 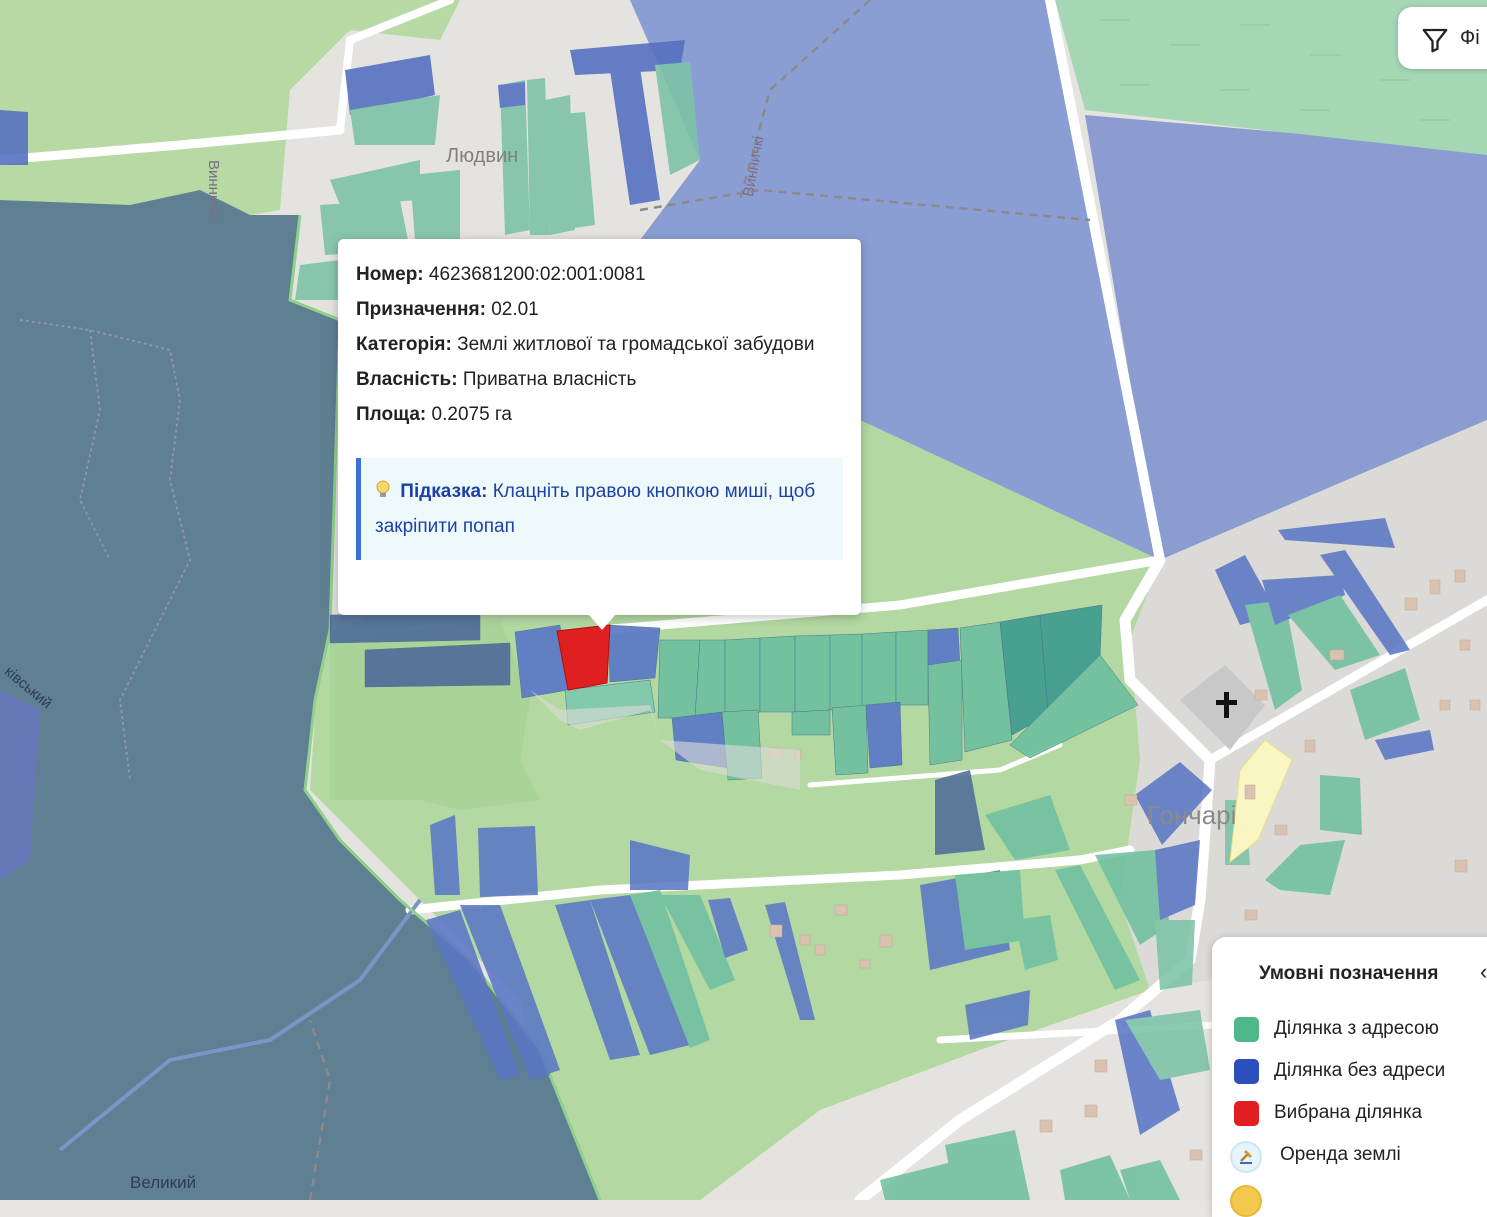 I want to click on popup-area-row: Площа: 0.2075 га, so click(x=599, y=414).